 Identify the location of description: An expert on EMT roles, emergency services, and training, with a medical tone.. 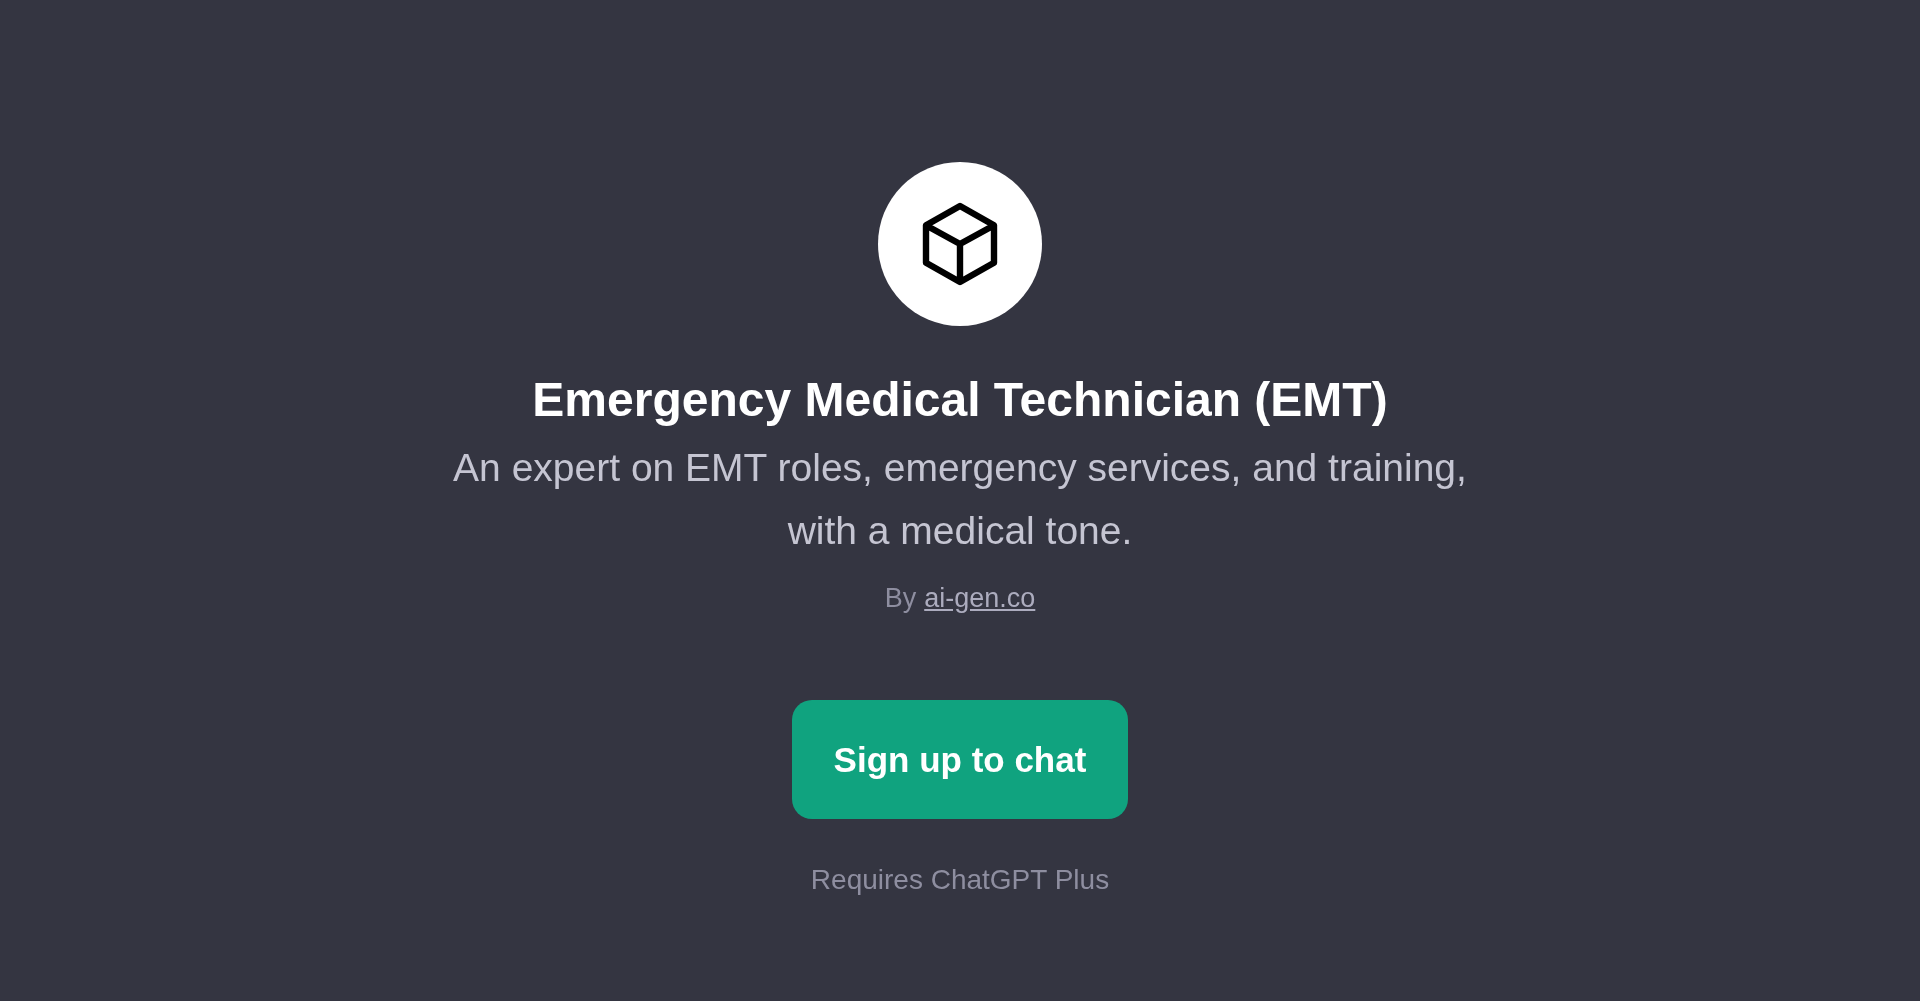
(960, 499).